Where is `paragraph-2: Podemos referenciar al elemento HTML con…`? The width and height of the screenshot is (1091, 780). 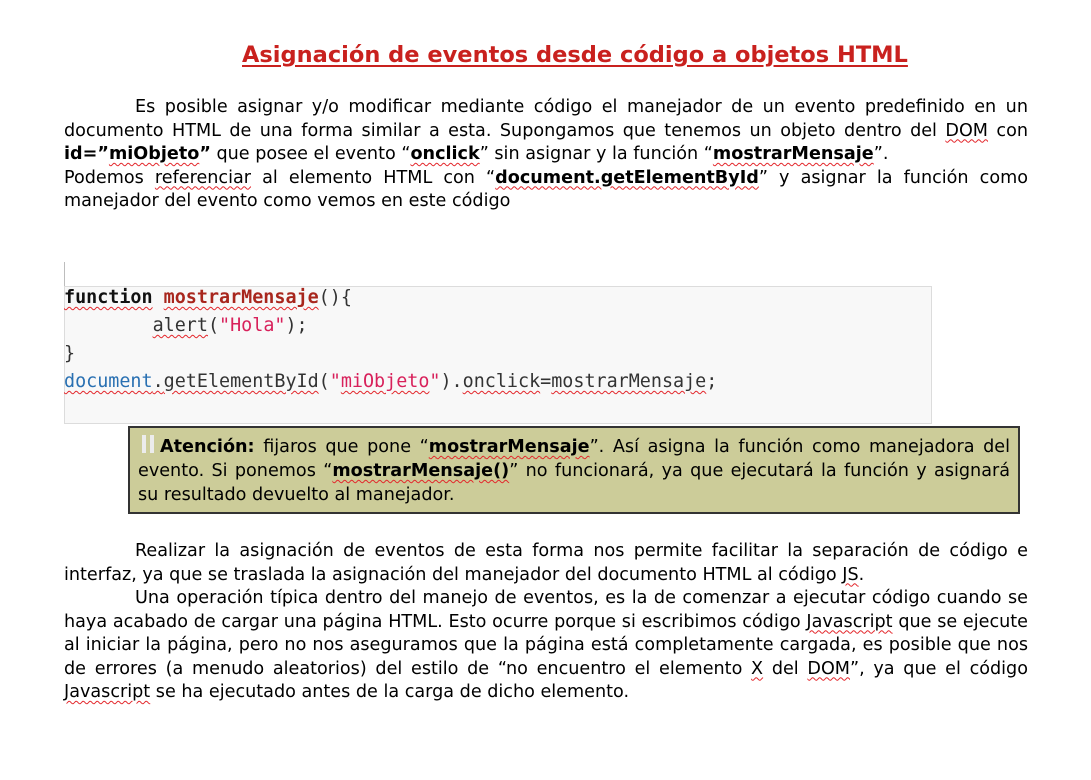 paragraph-2: Podemos referenciar al elemento HTML con… is located at coordinates (546, 190).